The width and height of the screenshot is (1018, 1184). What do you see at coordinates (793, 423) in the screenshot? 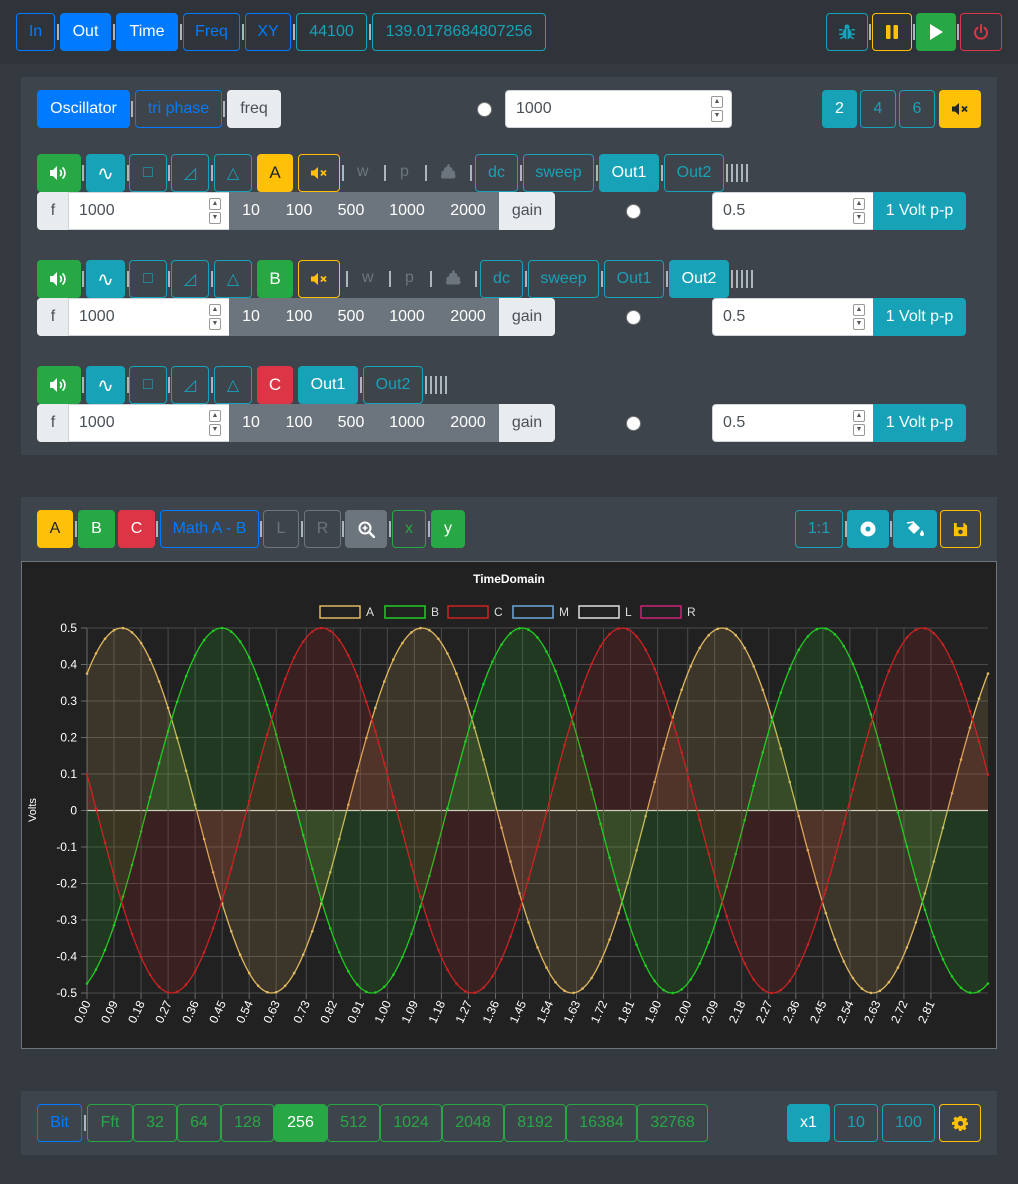
I see `channel-c-amplitude-input: 0.5 ▲ ▼` at bounding box center [793, 423].